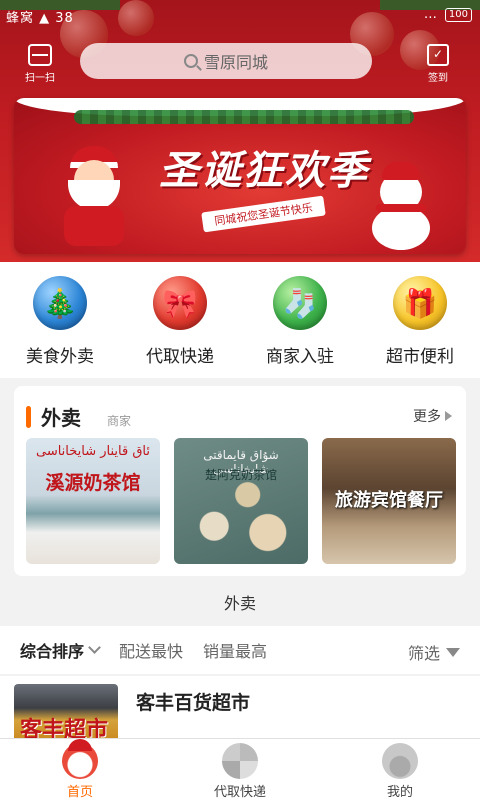 This screenshot has height=800, width=480. Describe the element at coordinates (239, 603) in the screenshot. I see `section-caption: 外卖` at that location.